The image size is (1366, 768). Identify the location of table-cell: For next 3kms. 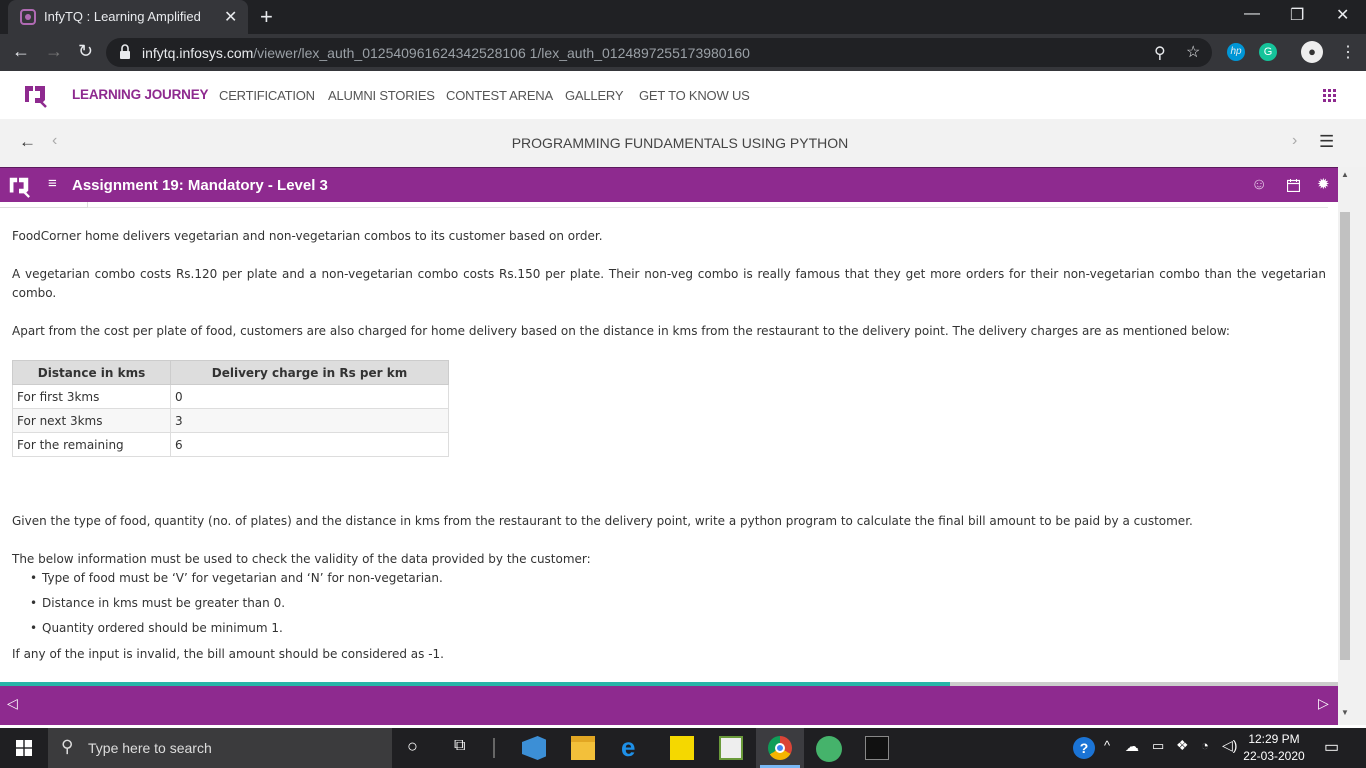
(91, 420).